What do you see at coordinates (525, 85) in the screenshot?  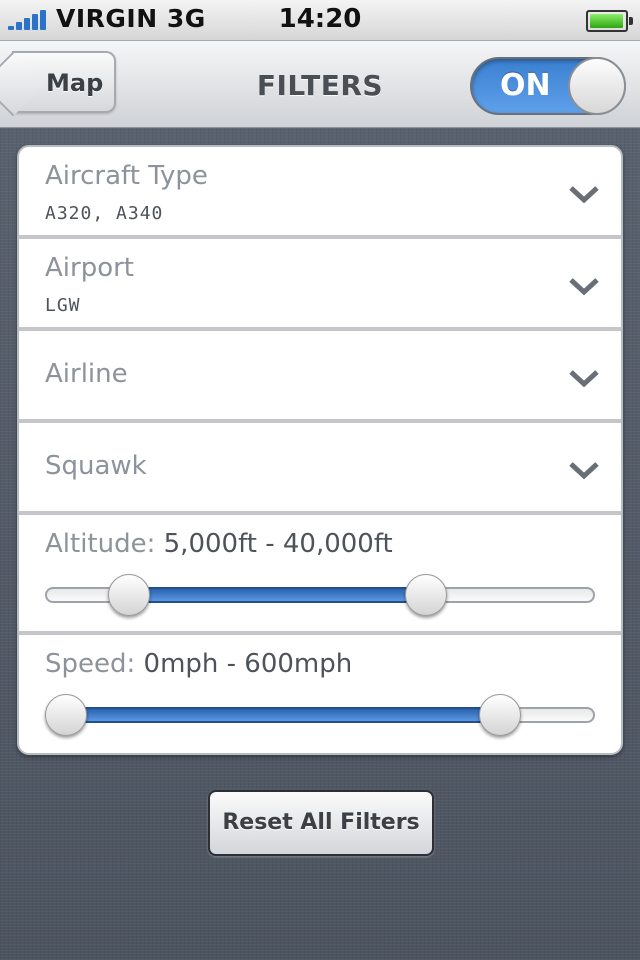 I see `toggle-label: ON` at bounding box center [525, 85].